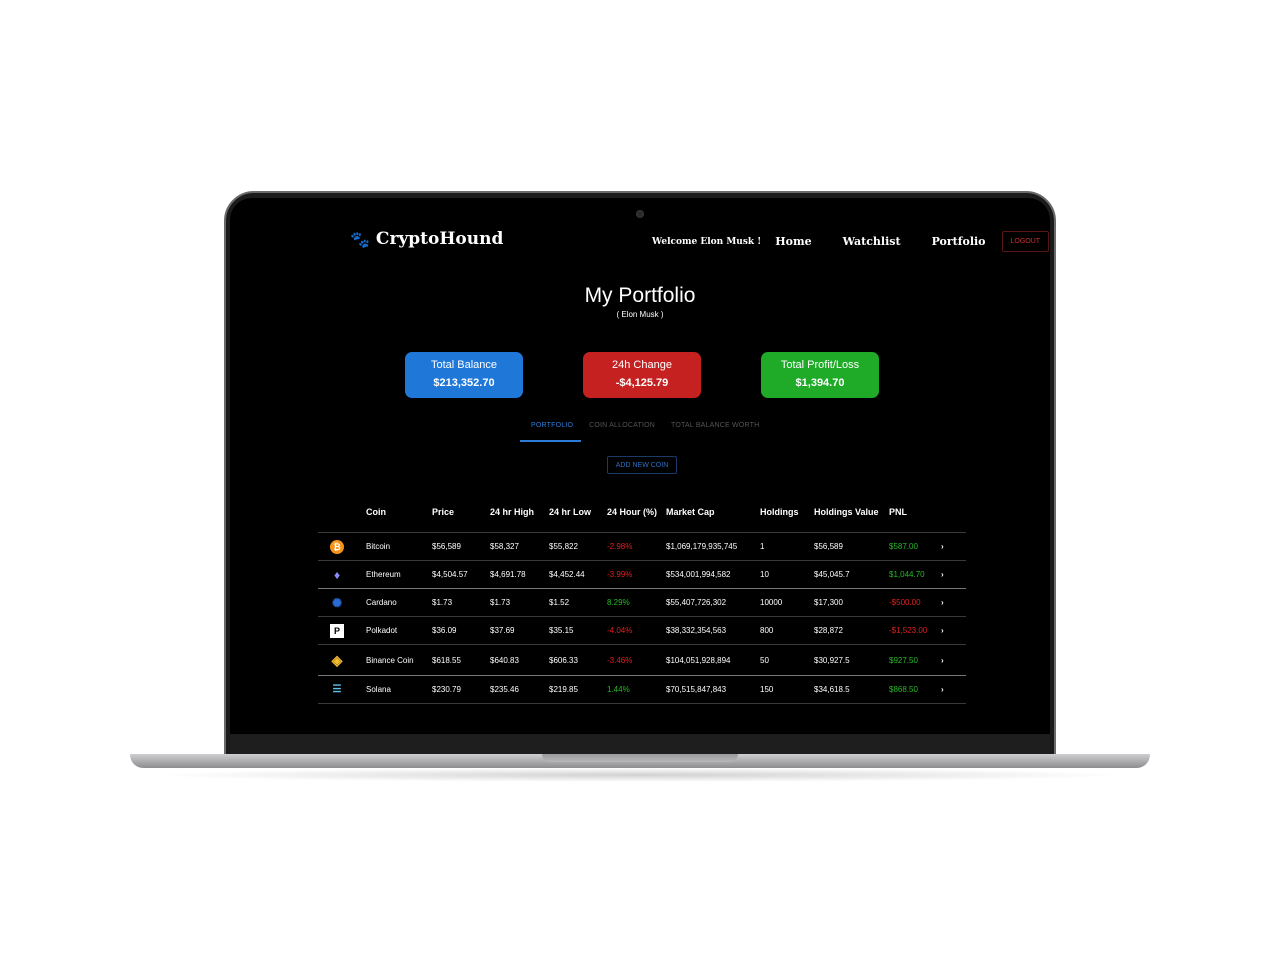 Image resolution: width=1280 pixels, height=960 pixels. What do you see at coordinates (576, 630) in the screenshot?
I see `coin-low: $35.15` at bounding box center [576, 630].